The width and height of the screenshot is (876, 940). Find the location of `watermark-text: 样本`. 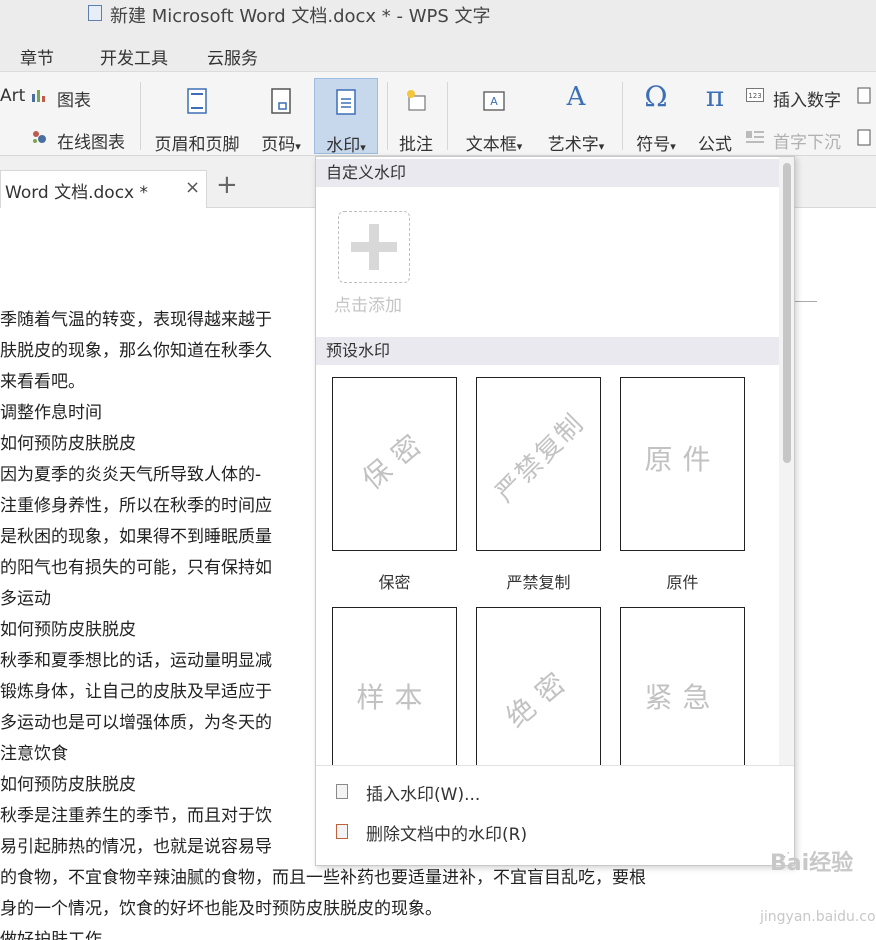

watermark-text: 样本 is located at coordinates (394, 697).